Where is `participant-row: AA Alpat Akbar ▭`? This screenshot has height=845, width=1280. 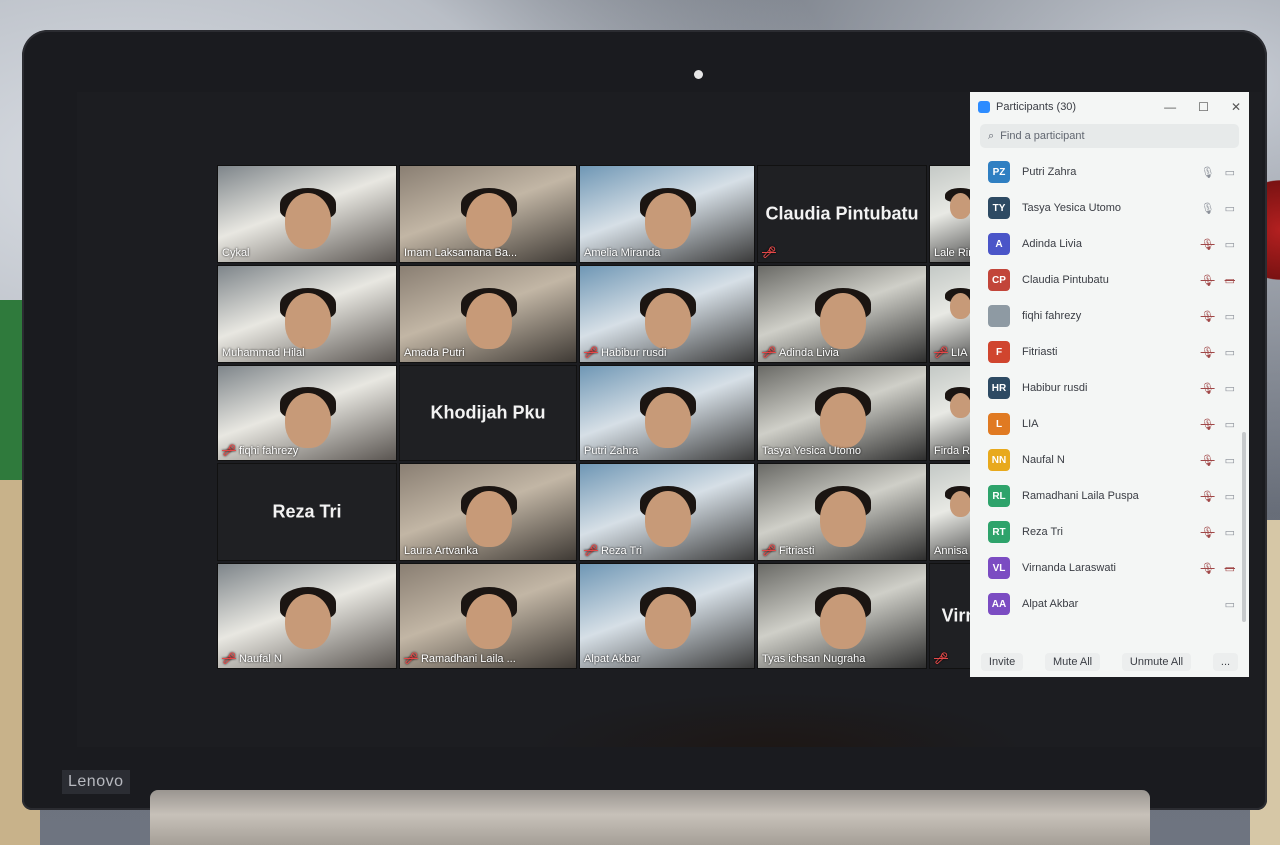 participant-row: AA Alpat Akbar ▭ is located at coordinates (1109, 604).